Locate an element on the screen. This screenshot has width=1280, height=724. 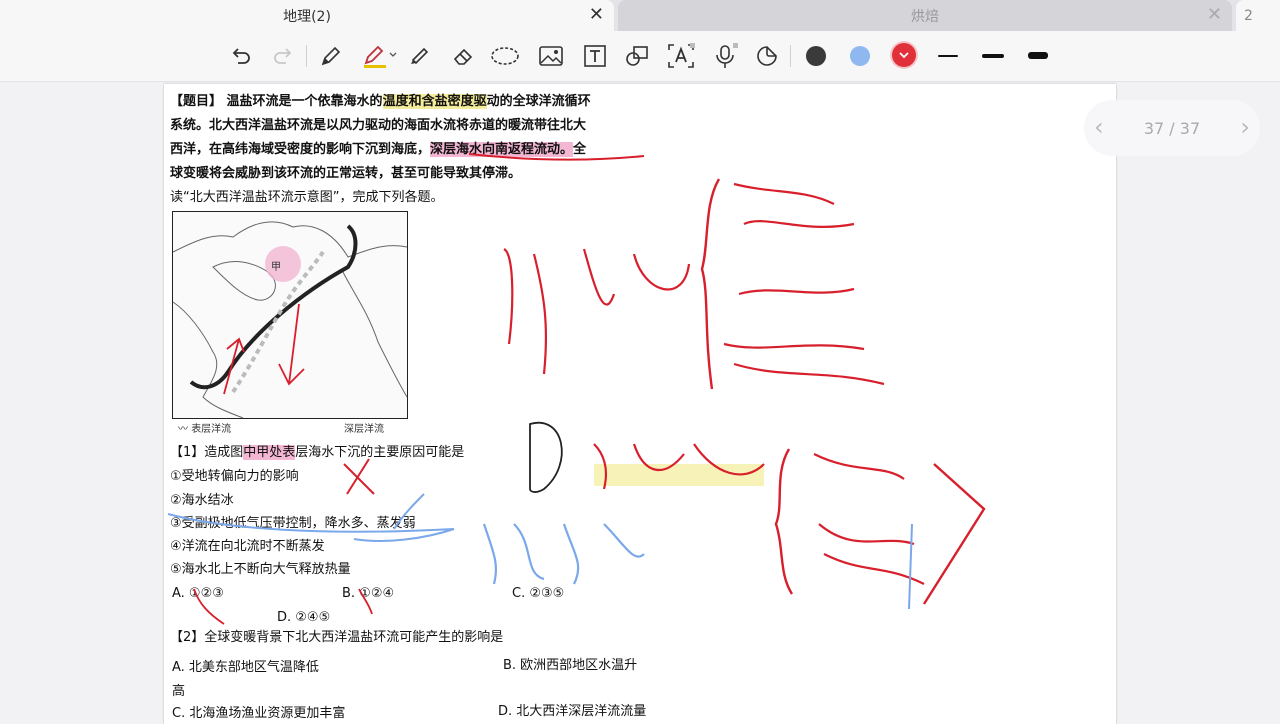
undo-icon is located at coordinates (241, 56).